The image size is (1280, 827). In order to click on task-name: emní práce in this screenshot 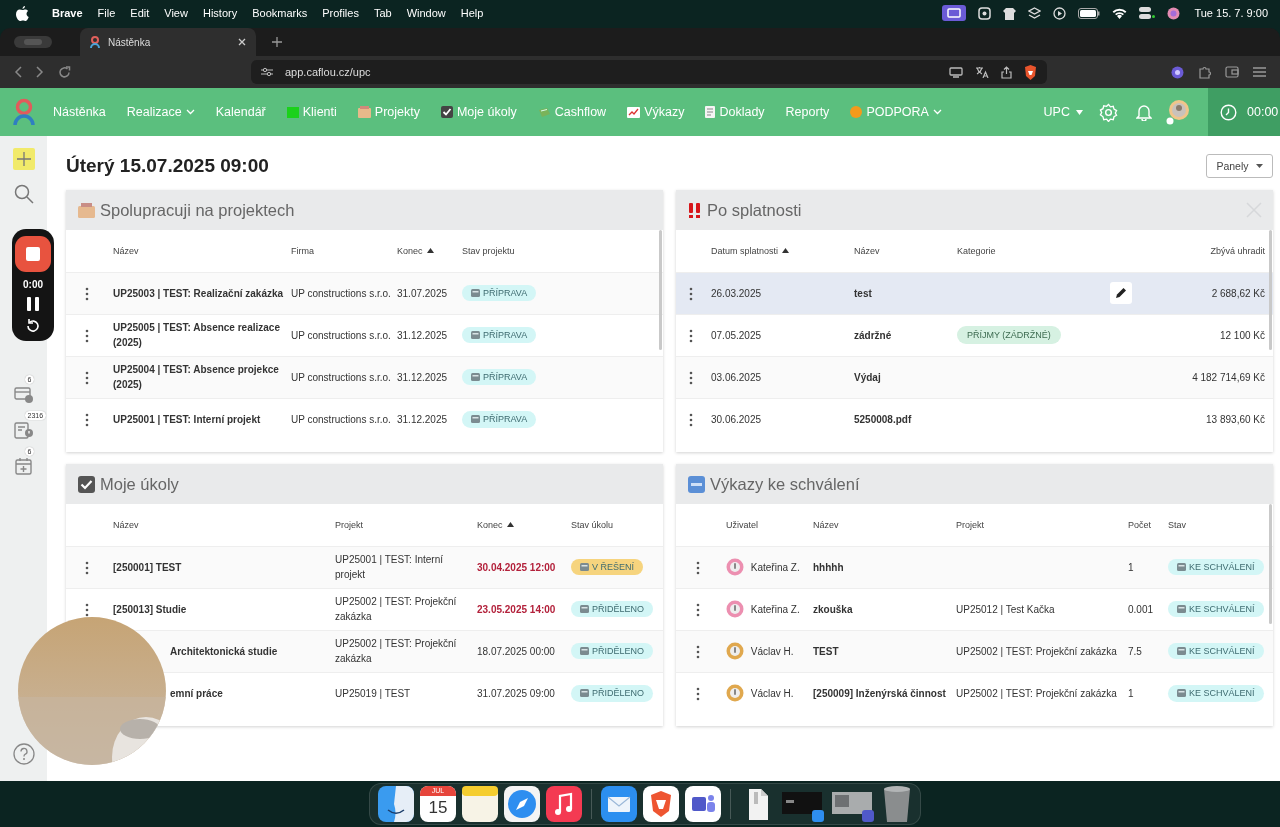, I will do `click(249, 693)`.